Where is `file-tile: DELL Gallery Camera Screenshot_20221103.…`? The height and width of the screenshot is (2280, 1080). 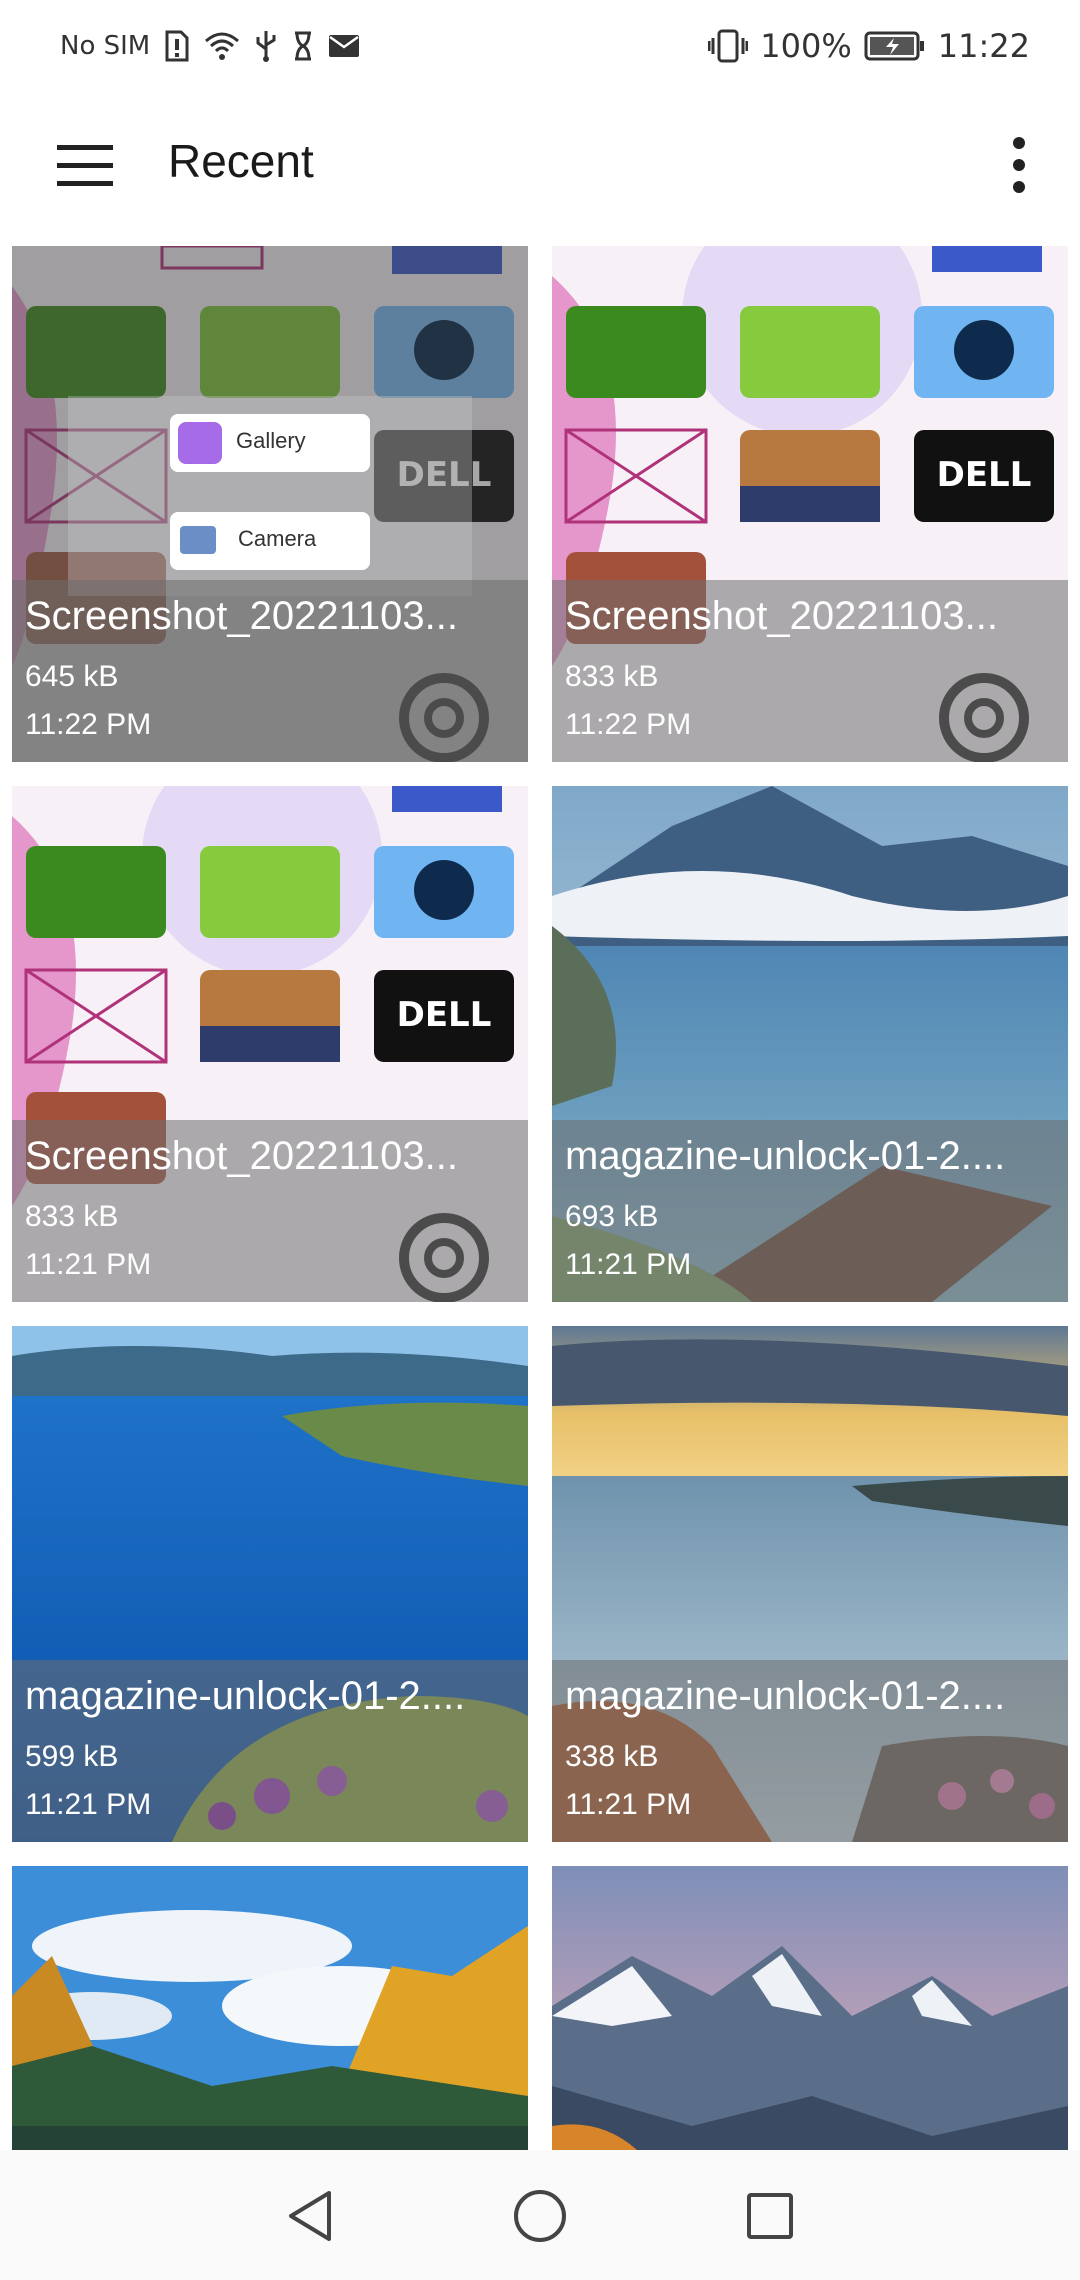 file-tile: DELL Gallery Camera Screenshot_20221103.… is located at coordinates (270, 504).